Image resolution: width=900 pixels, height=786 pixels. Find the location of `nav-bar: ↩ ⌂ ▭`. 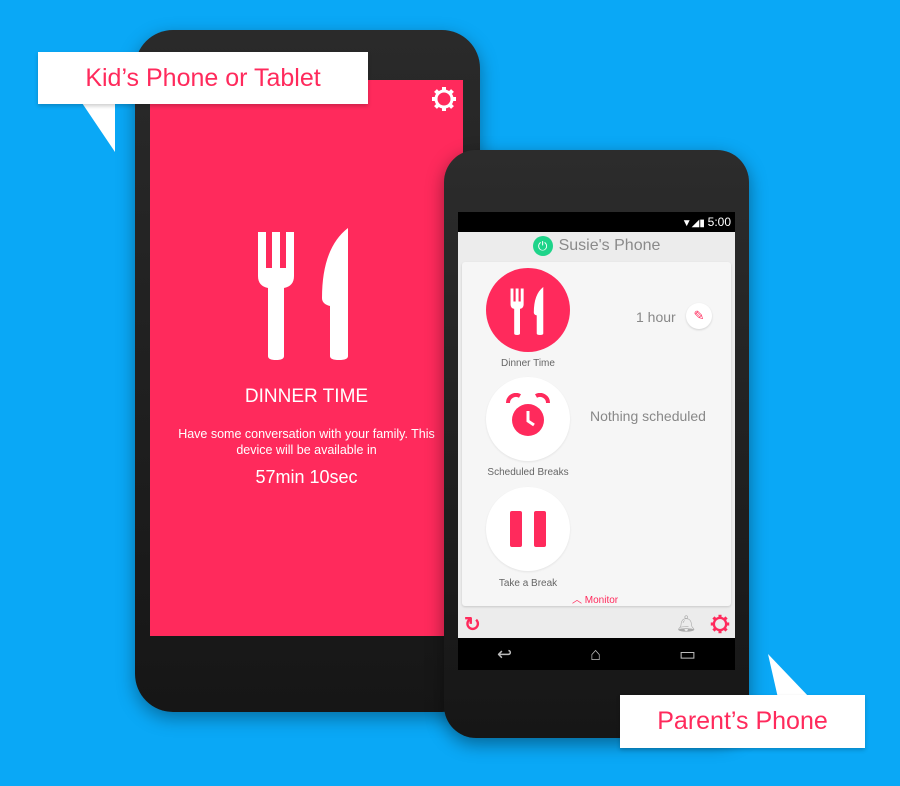

nav-bar: ↩ ⌂ ▭ is located at coordinates (596, 654).